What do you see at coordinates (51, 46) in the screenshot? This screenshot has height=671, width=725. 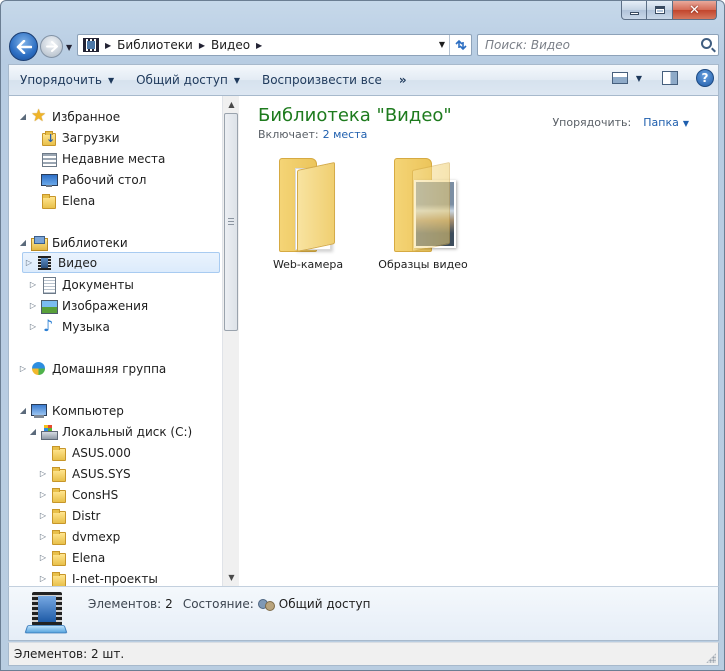 I see `forward-button` at bounding box center [51, 46].